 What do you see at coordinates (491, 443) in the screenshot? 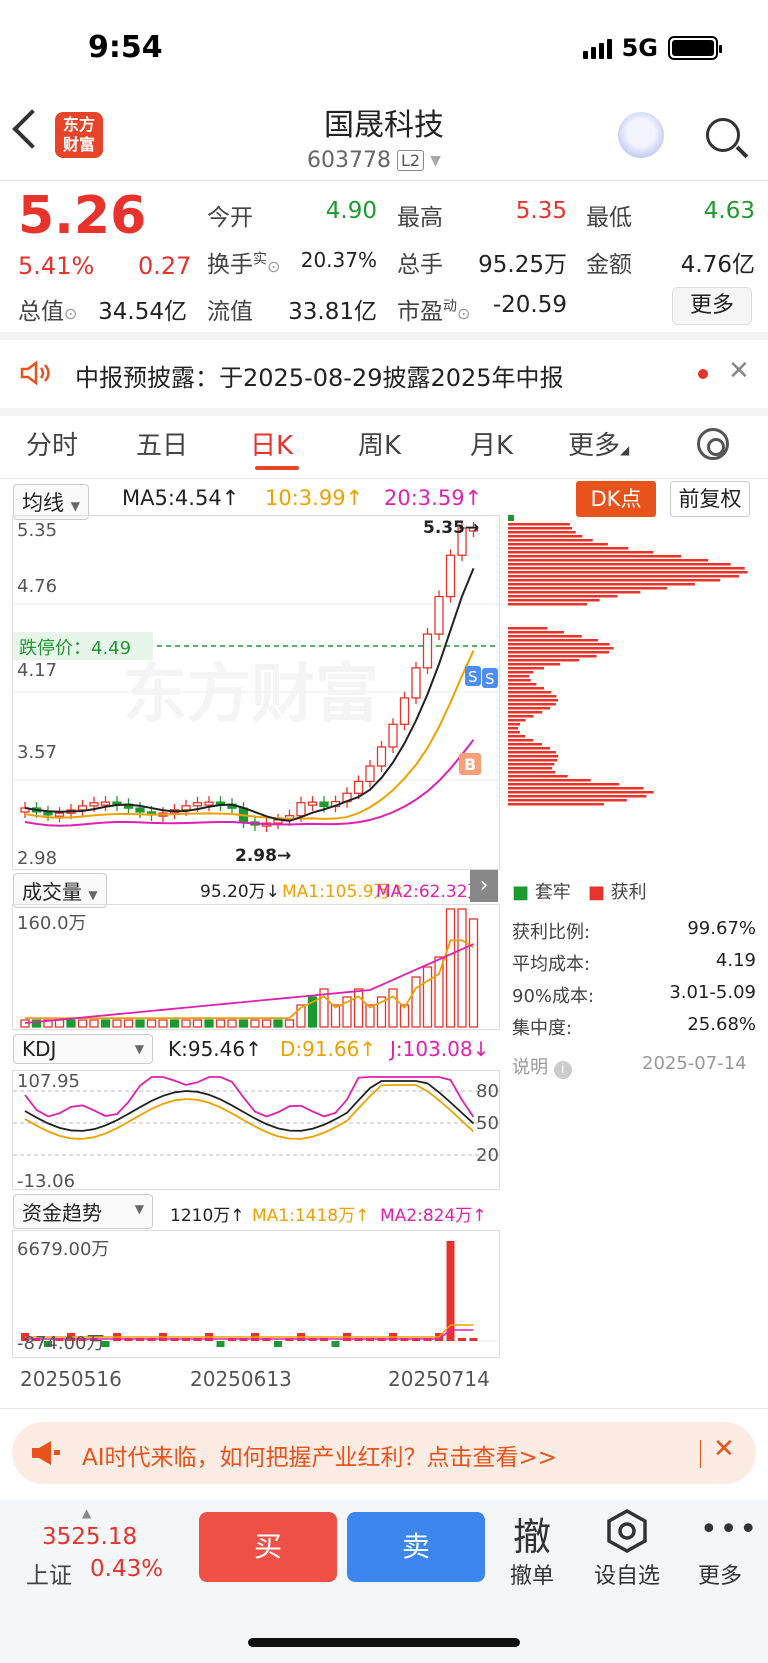
I see `tab-monthly-k: 月K` at bounding box center [491, 443].